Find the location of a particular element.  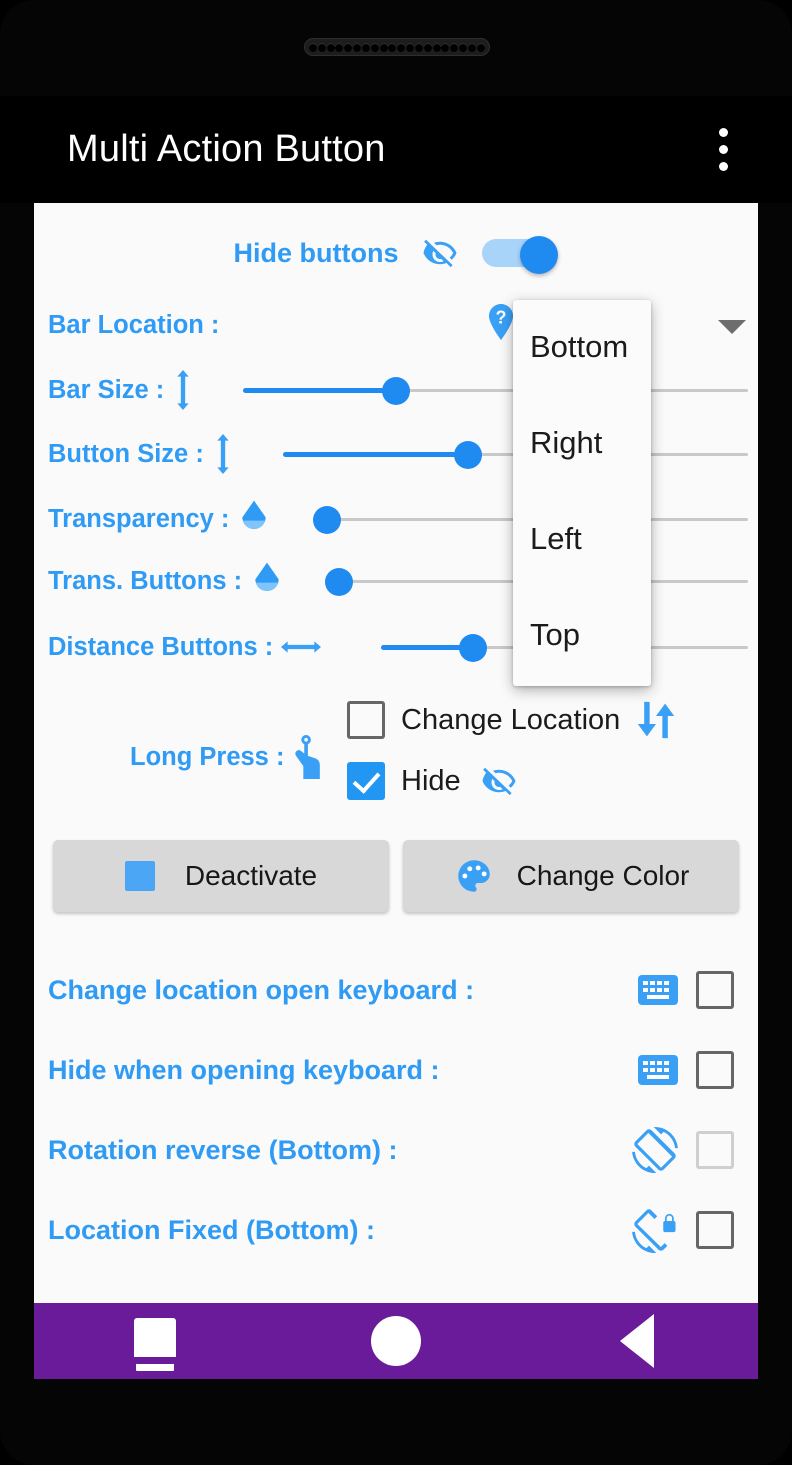

option-row-rotation-reverse: Rotation reverse (Bottom) : is located at coordinates (396, 1150).